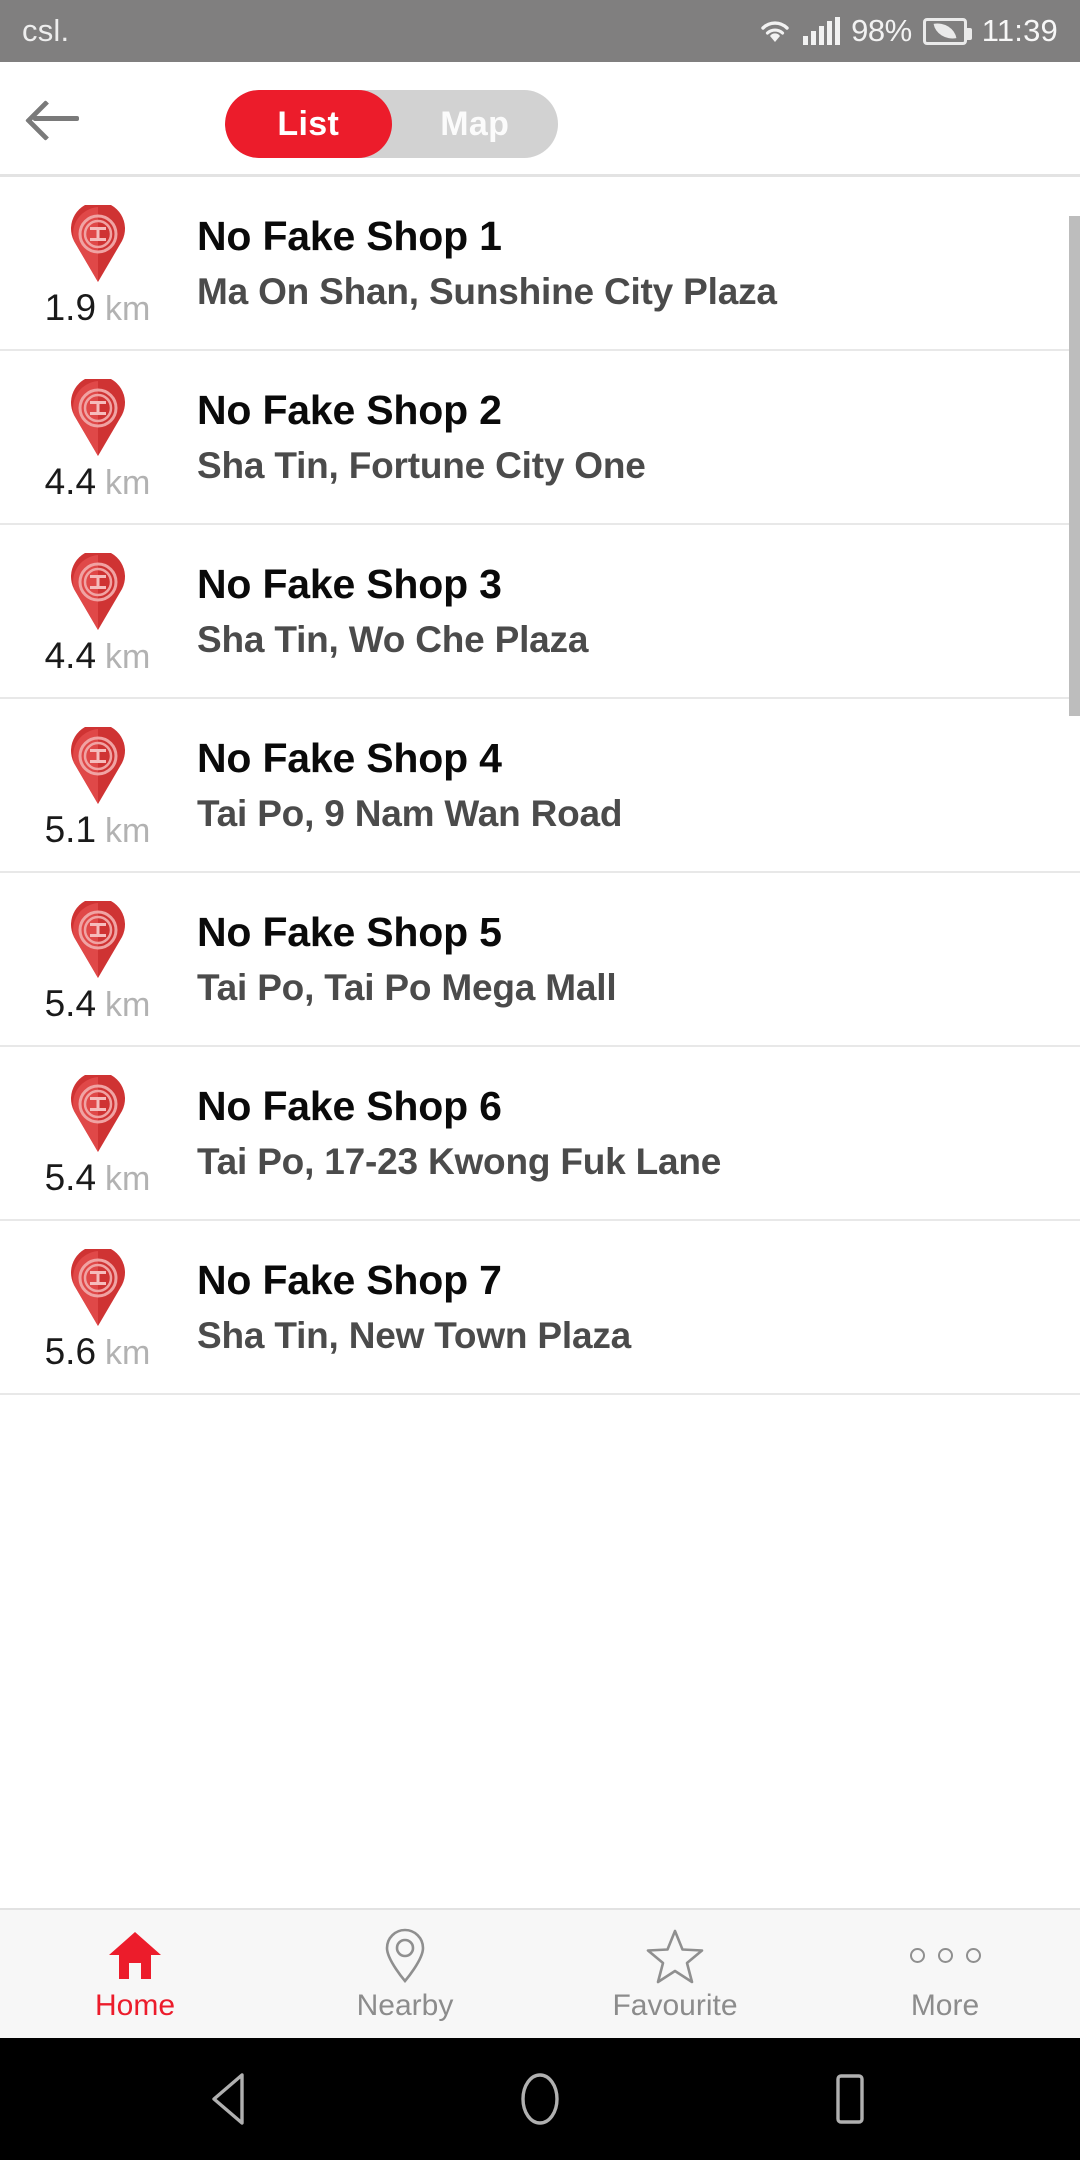 This screenshot has height=2160, width=1080. Describe the element at coordinates (349, 757) in the screenshot. I see `shop-name: No Fake Shop 4` at that location.